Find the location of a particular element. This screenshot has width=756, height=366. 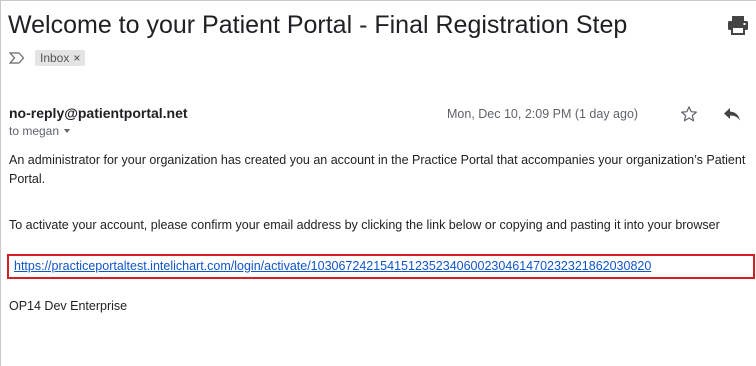

sender-address: no-reply@patientportal.net is located at coordinates (98, 113).